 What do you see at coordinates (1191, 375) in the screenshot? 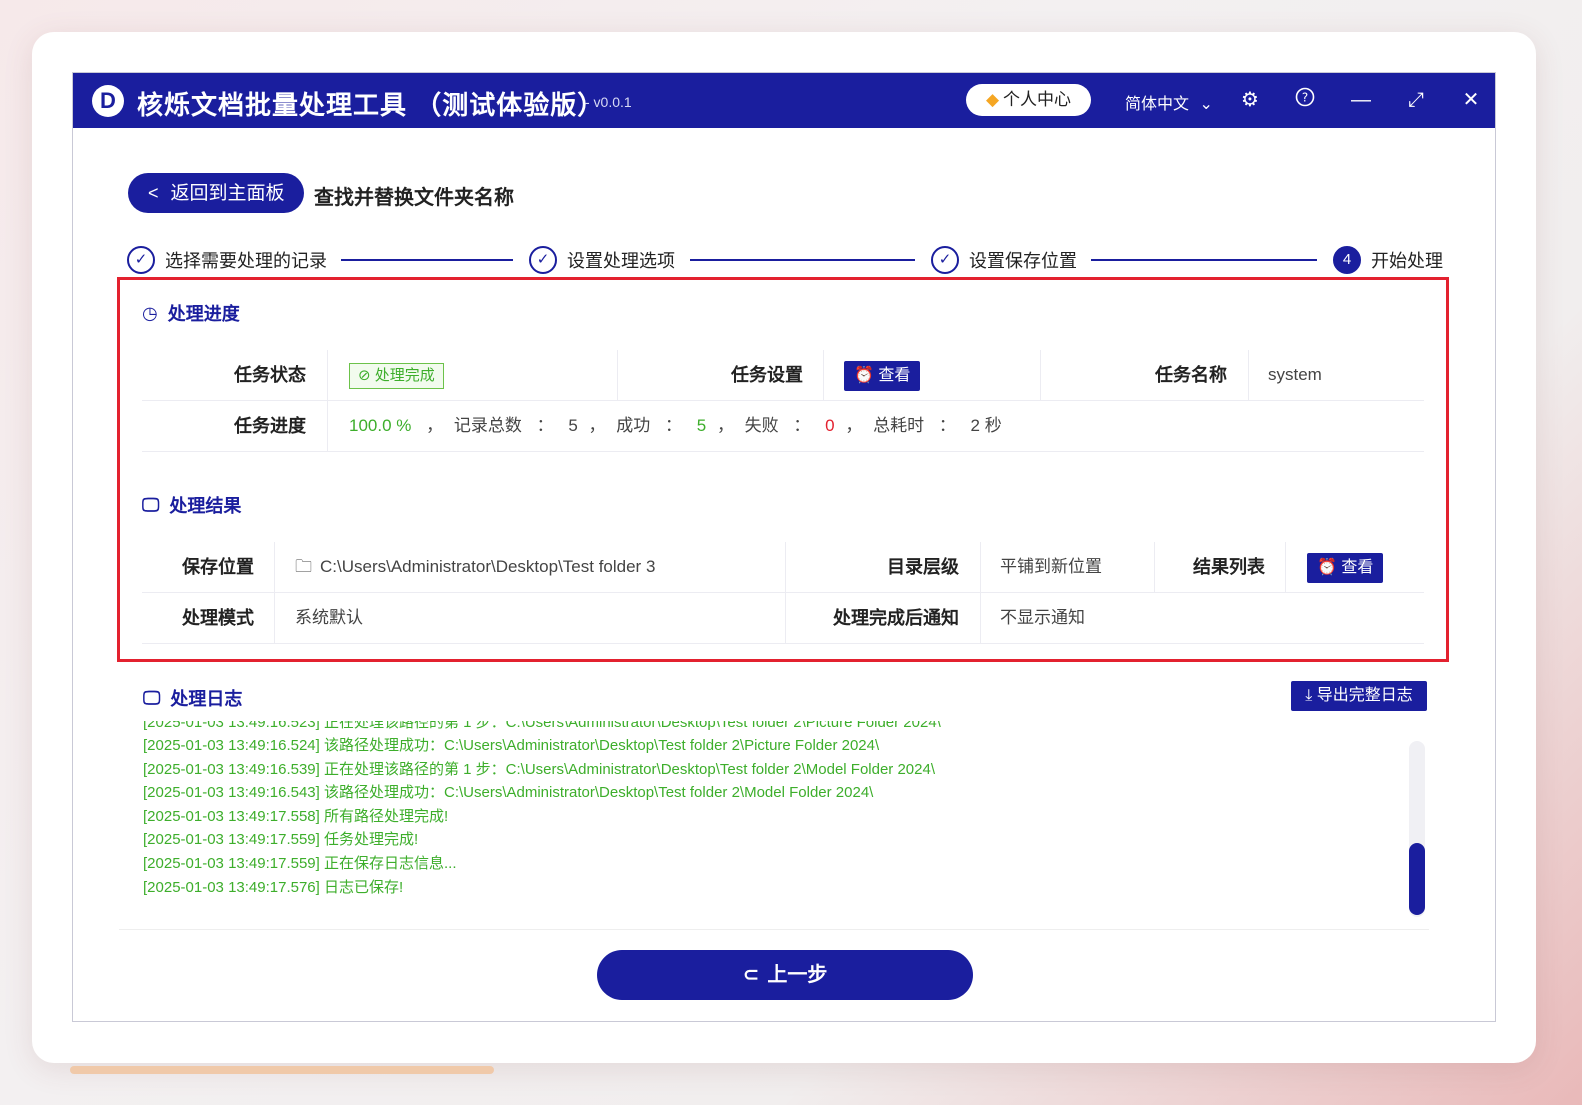
I see `task-name-label: 任务名称` at bounding box center [1191, 375].